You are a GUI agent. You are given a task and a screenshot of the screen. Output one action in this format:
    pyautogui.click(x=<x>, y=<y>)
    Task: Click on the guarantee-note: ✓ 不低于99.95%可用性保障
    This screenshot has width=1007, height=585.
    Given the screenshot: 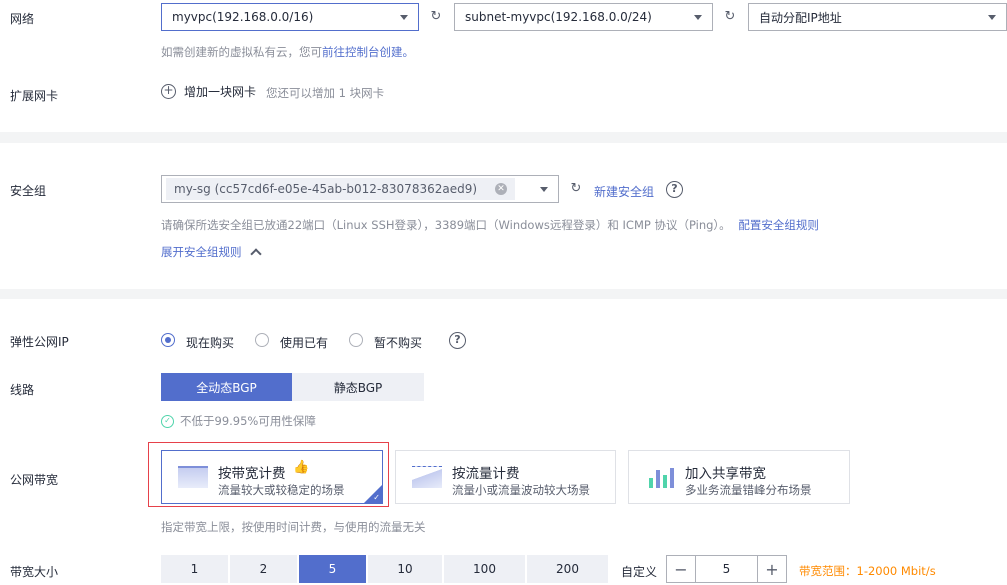 What is the action you would take?
    pyautogui.click(x=238, y=421)
    